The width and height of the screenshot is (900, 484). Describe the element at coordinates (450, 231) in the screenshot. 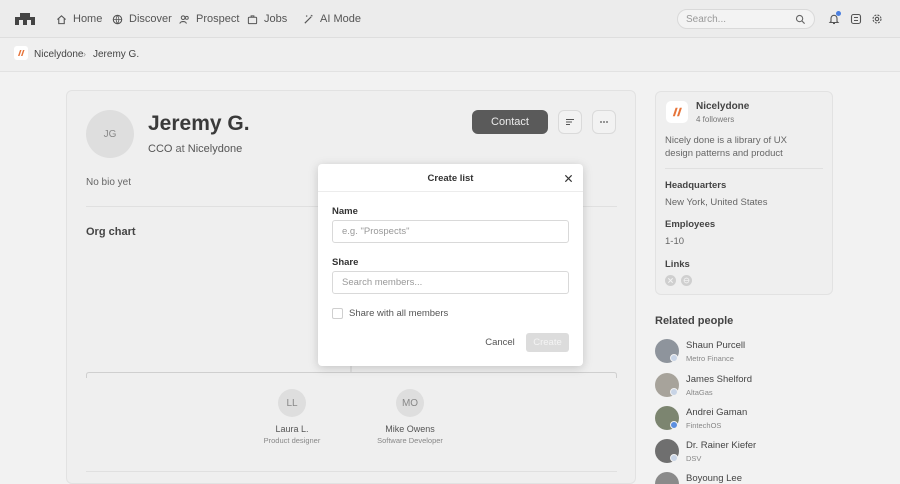

I see `list-name-input` at that location.